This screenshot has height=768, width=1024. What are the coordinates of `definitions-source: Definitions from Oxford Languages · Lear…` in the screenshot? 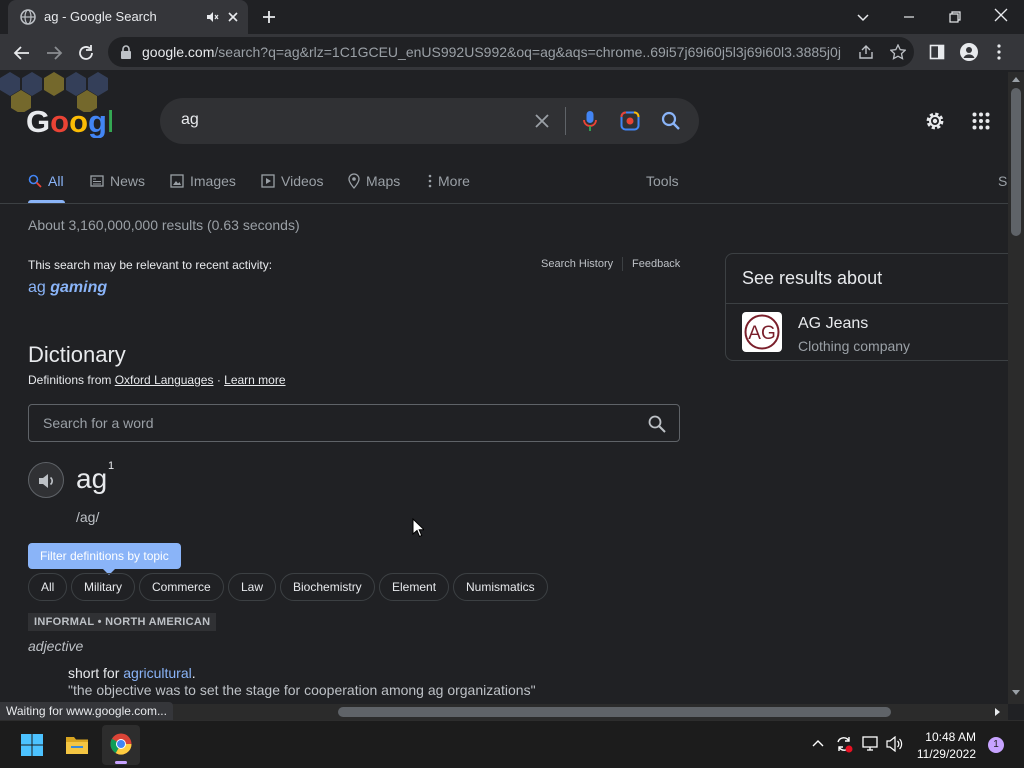 It's located at (157, 380).